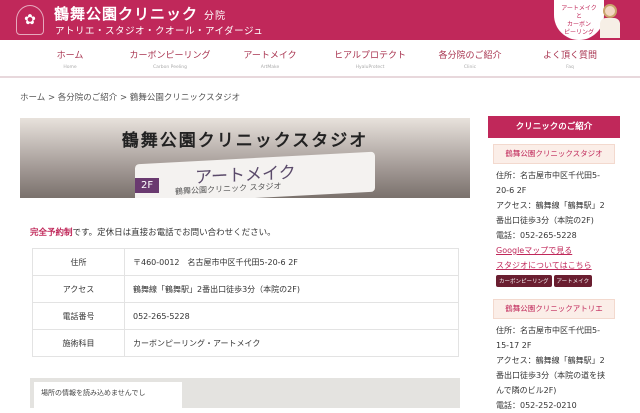 The height and width of the screenshot is (413, 640). Describe the element at coordinates (578, 32) in the screenshot. I see `bubble-line: ピーリング` at that location.